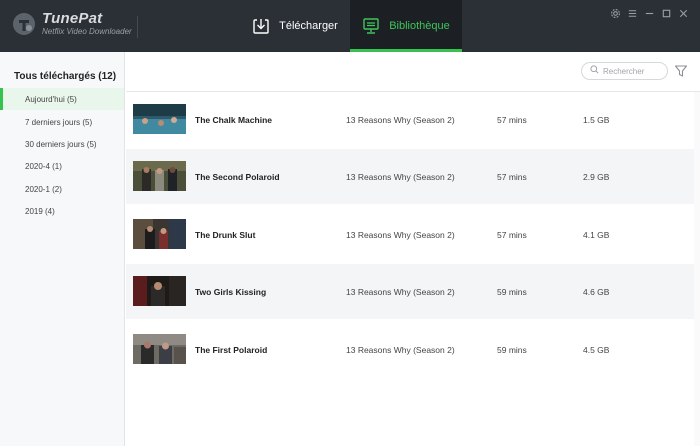  I want to click on tab-download: Télécharger, so click(295, 26).